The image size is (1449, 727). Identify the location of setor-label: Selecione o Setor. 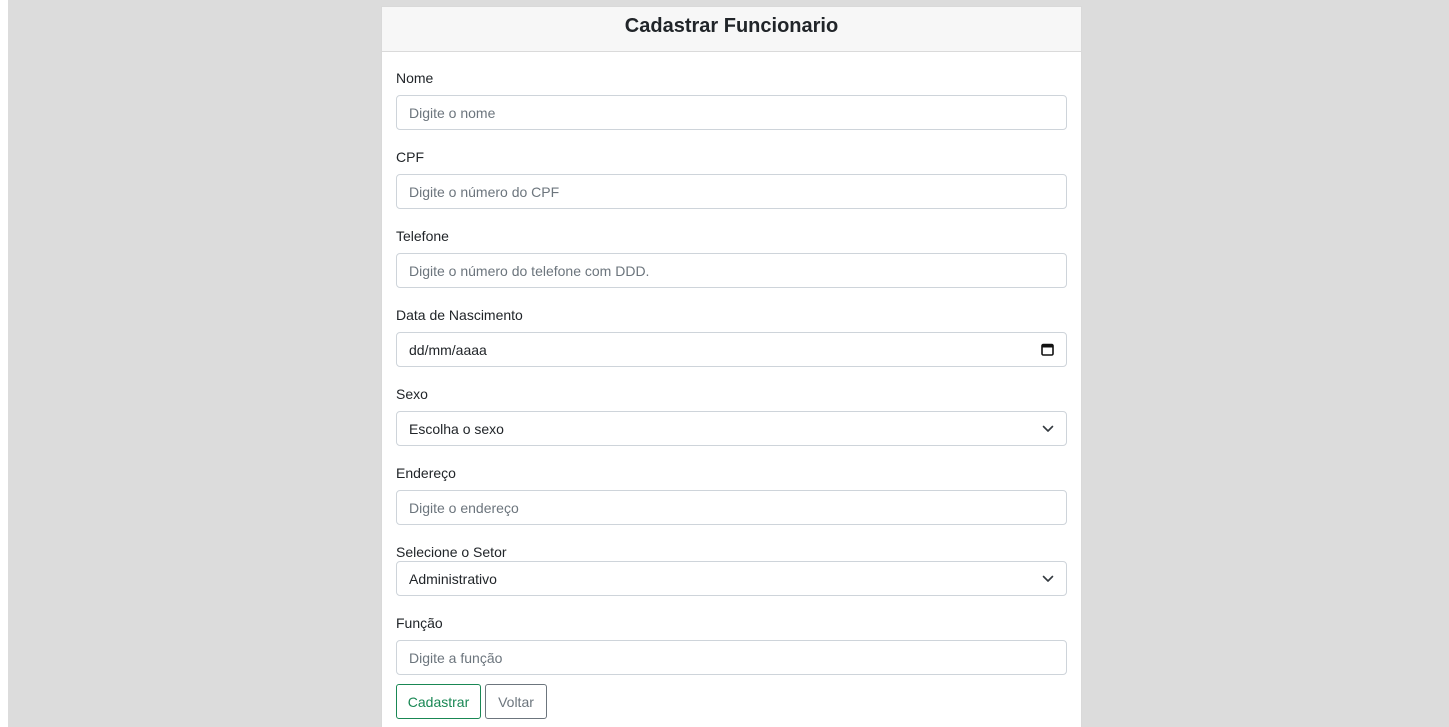
(451, 552).